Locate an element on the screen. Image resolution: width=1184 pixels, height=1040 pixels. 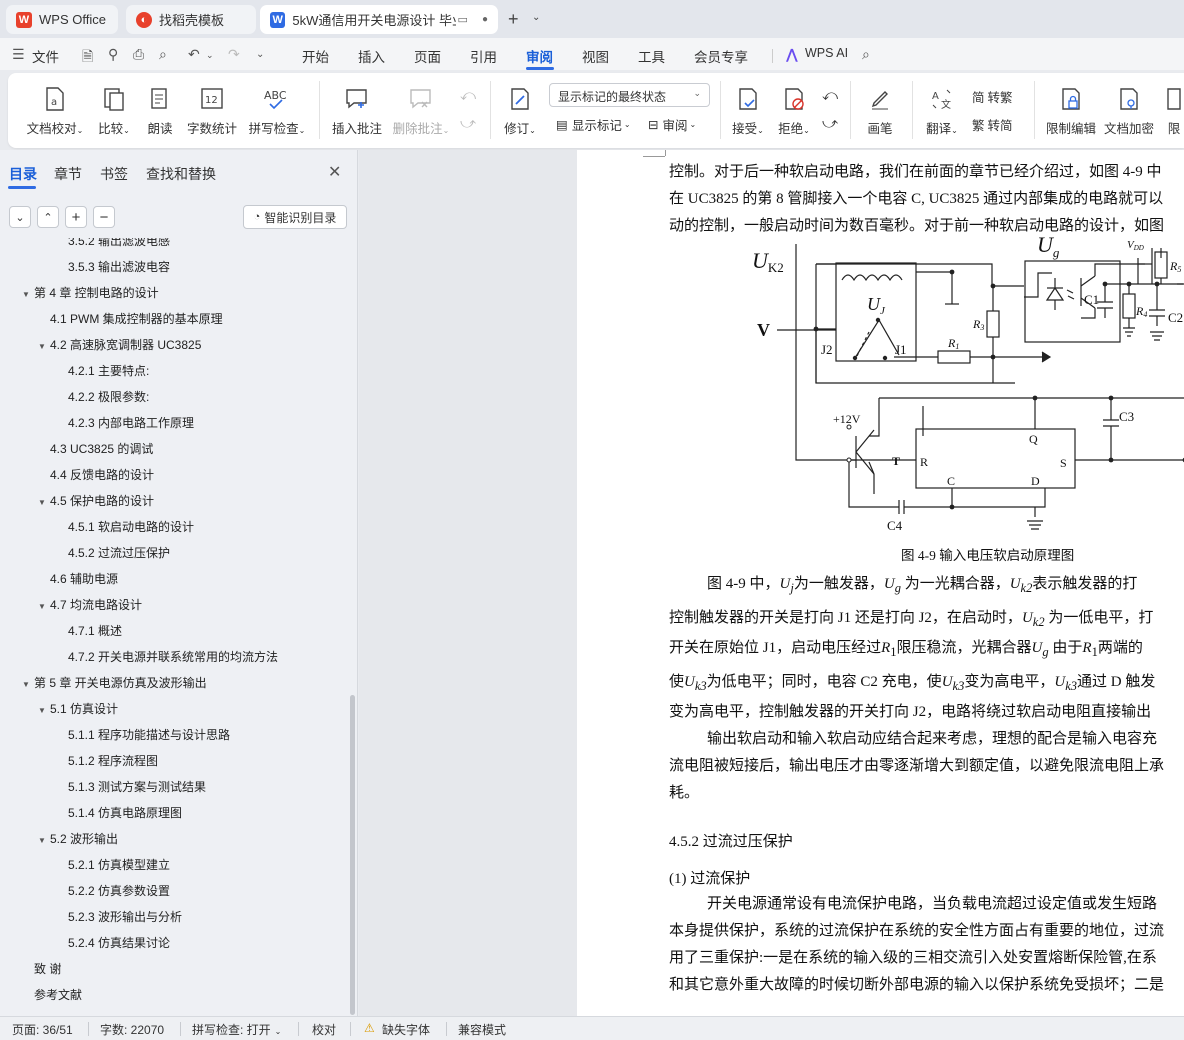
expand-up-button: ⌃ is located at coordinates (48, 217).